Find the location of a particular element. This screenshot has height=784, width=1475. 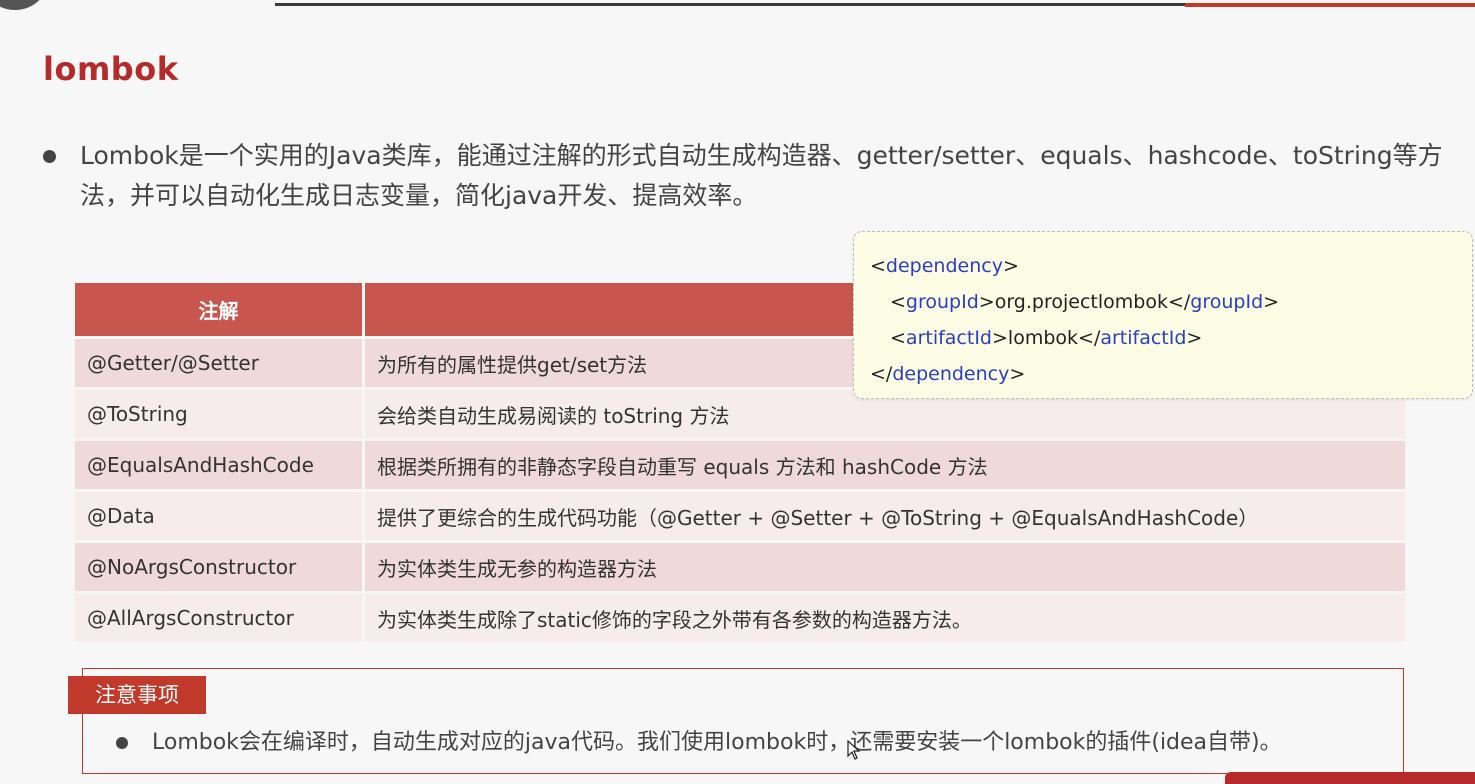

annotation-name: @AllArgsConstructor is located at coordinates (220, 618).